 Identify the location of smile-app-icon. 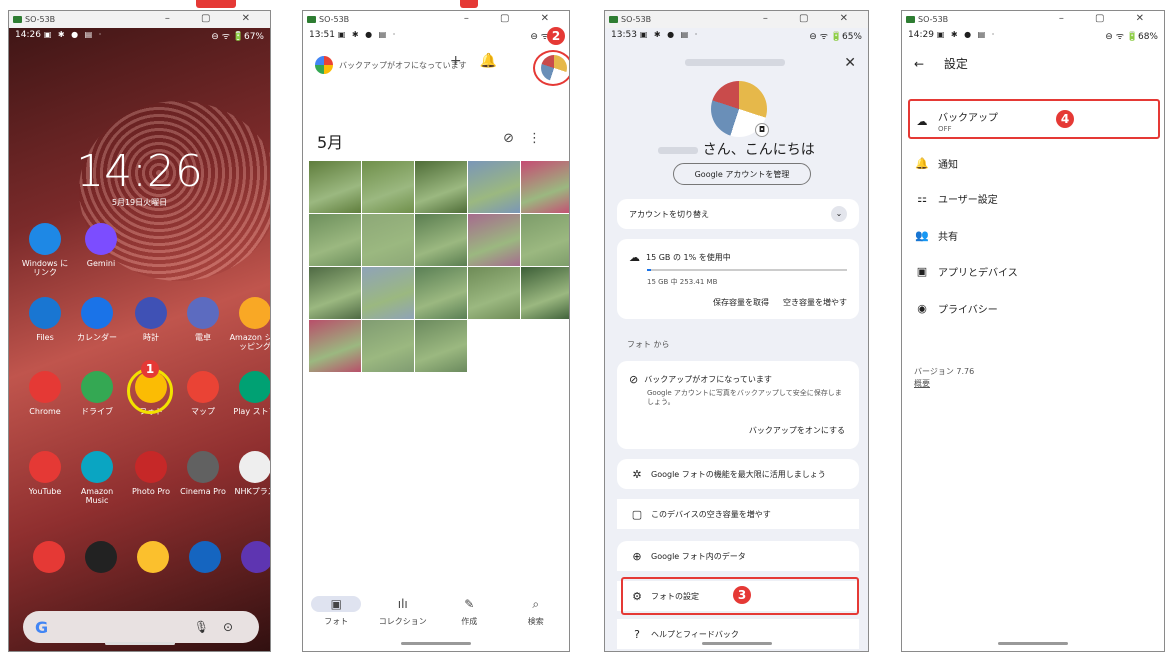
(153, 559).